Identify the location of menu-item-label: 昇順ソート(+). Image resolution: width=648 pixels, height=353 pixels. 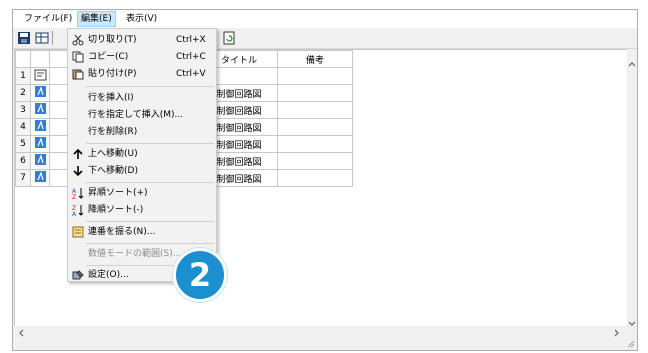
(118, 193).